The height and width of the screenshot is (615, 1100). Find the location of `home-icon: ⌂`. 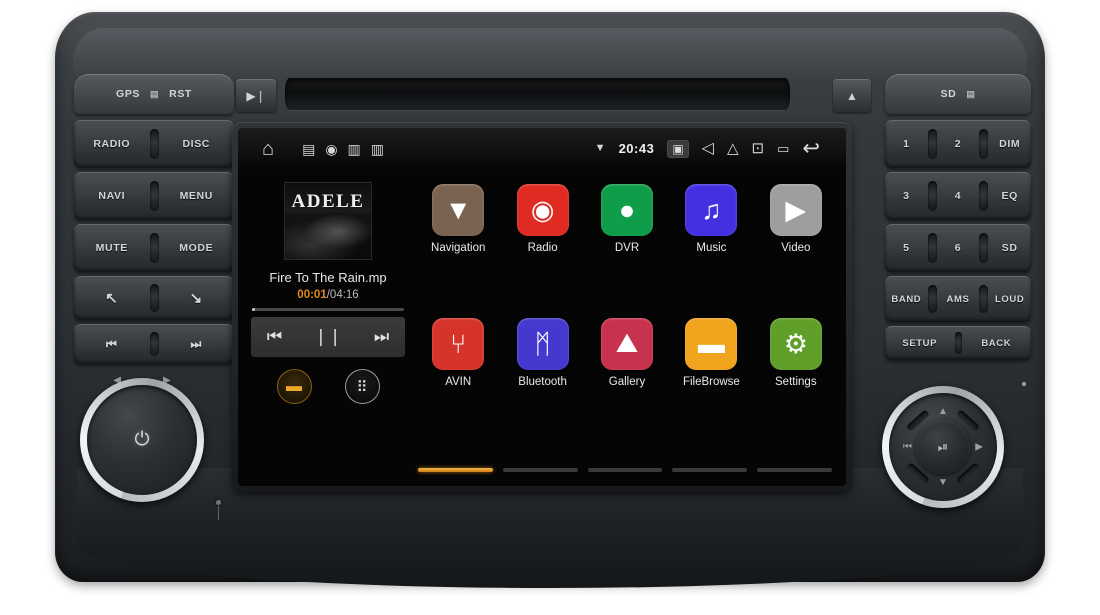

home-icon: ⌂ is located at coordinates (268, 149).